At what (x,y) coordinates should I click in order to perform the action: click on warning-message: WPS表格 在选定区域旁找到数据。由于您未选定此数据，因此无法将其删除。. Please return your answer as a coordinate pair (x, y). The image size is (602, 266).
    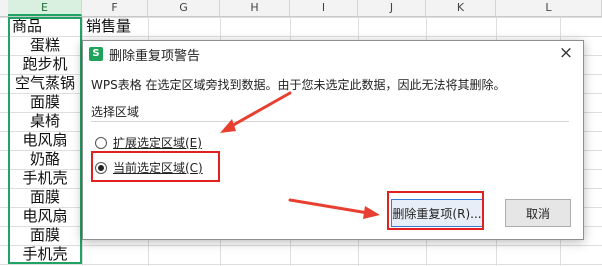
    Looking at the image, I should click on (298, 85).